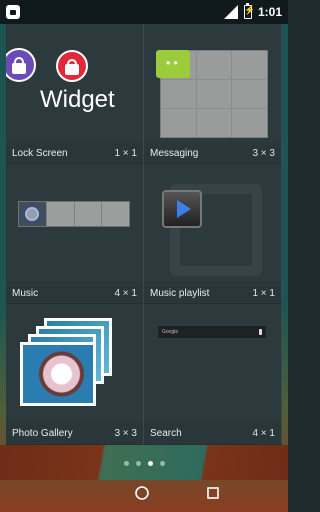 Image resolution: width=320 pixels, height=512 pixels. I want to click on search-bar-preview: Google, so click(212, 332).